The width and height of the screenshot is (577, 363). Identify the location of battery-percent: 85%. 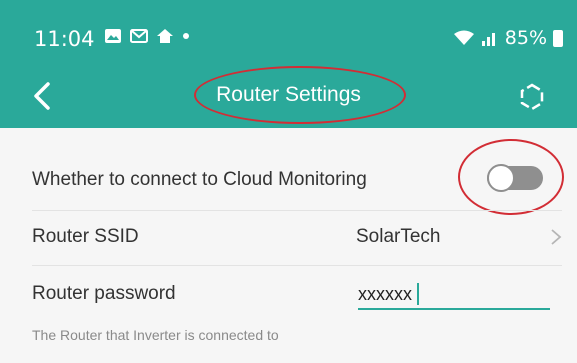
(525, 38).